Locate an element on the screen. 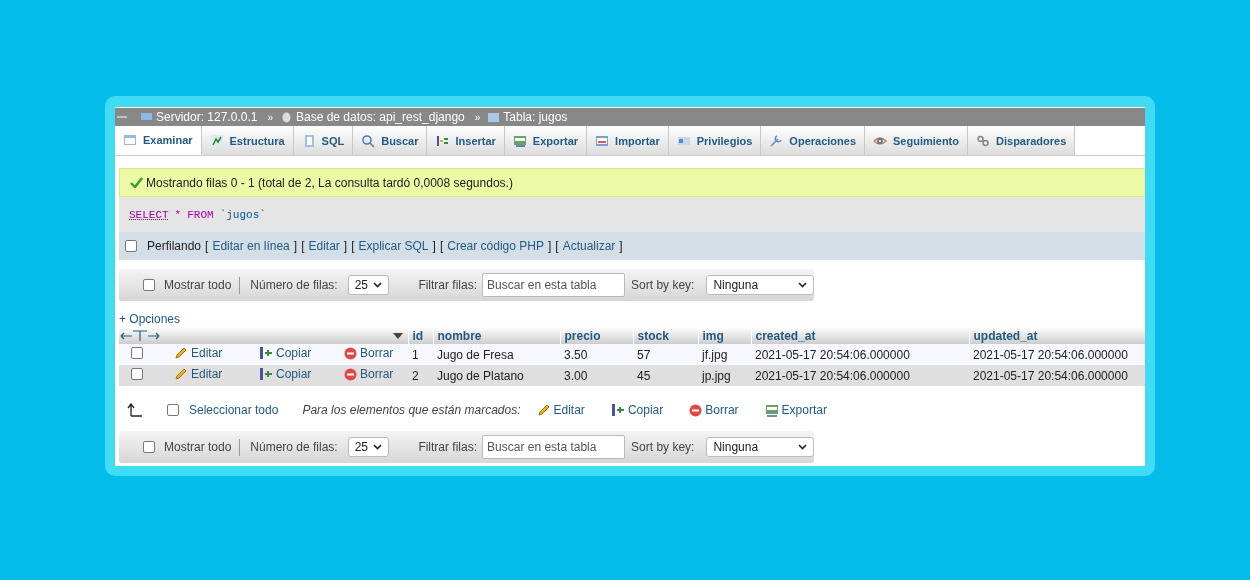 The height and width of the screenshot is (580, 1250). arrow-up-icon is located at coordinates (135, 410).